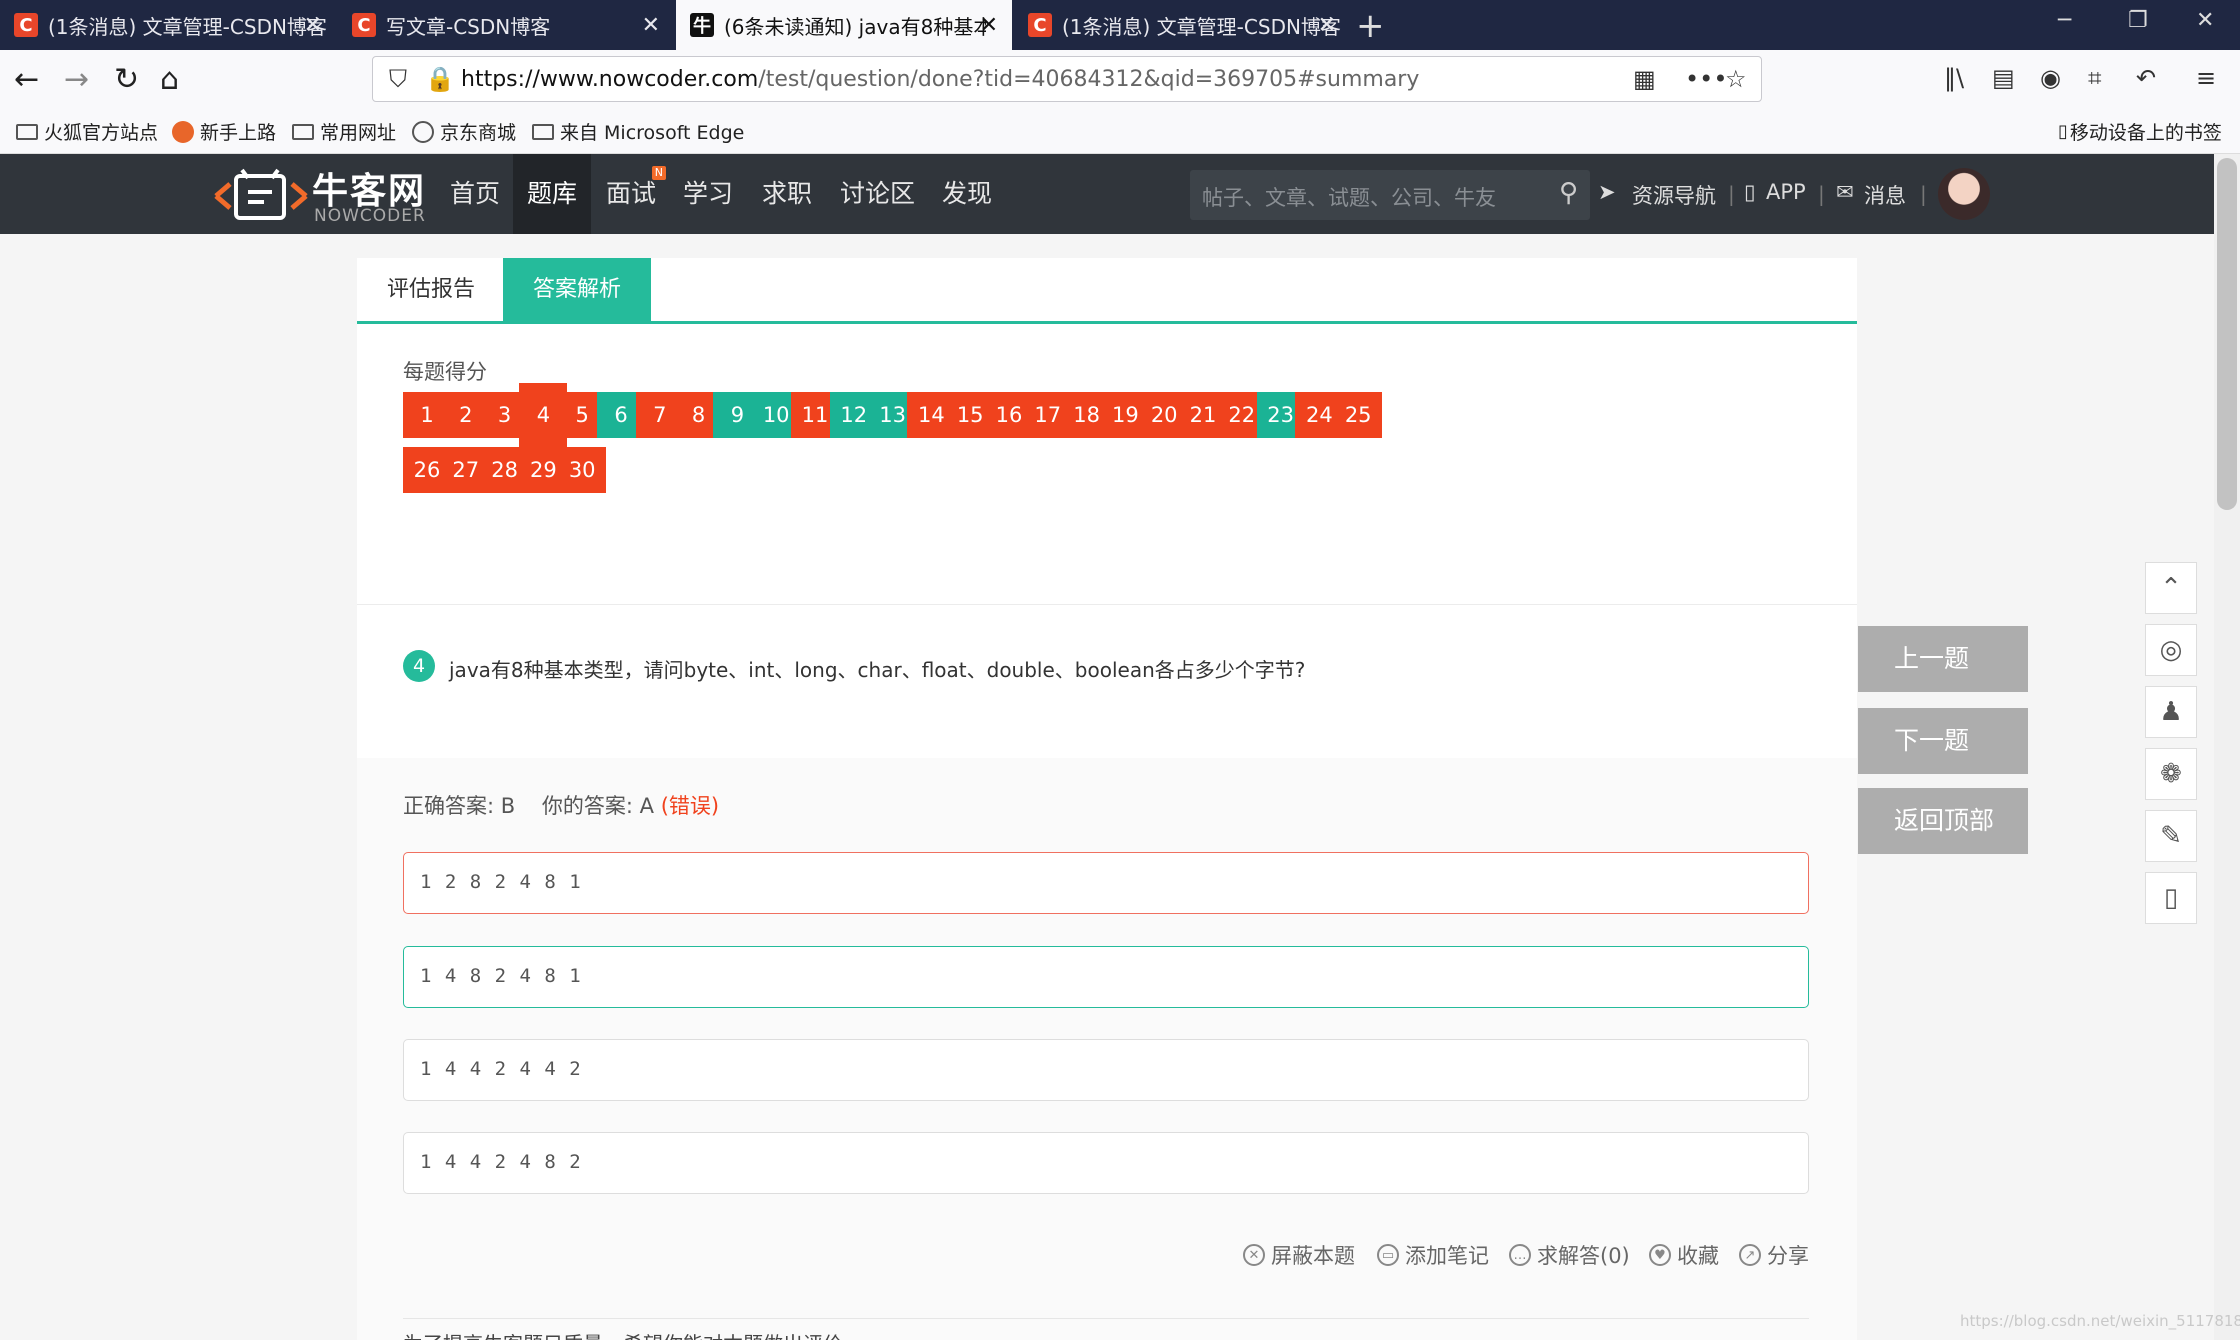  What do you see at coordinates (967, 194) in the screenshot?
I see `nav-discover: 发现` at bounding box center [967, 194].